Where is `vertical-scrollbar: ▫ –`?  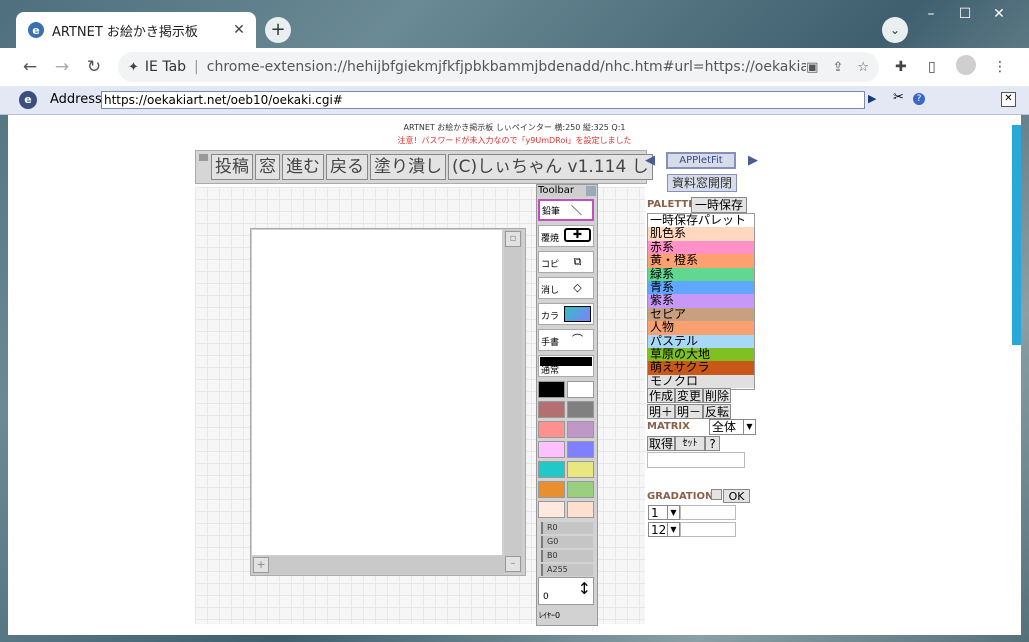
vertical-scrollbar: ▫ – is located at coordinates (513, 401).